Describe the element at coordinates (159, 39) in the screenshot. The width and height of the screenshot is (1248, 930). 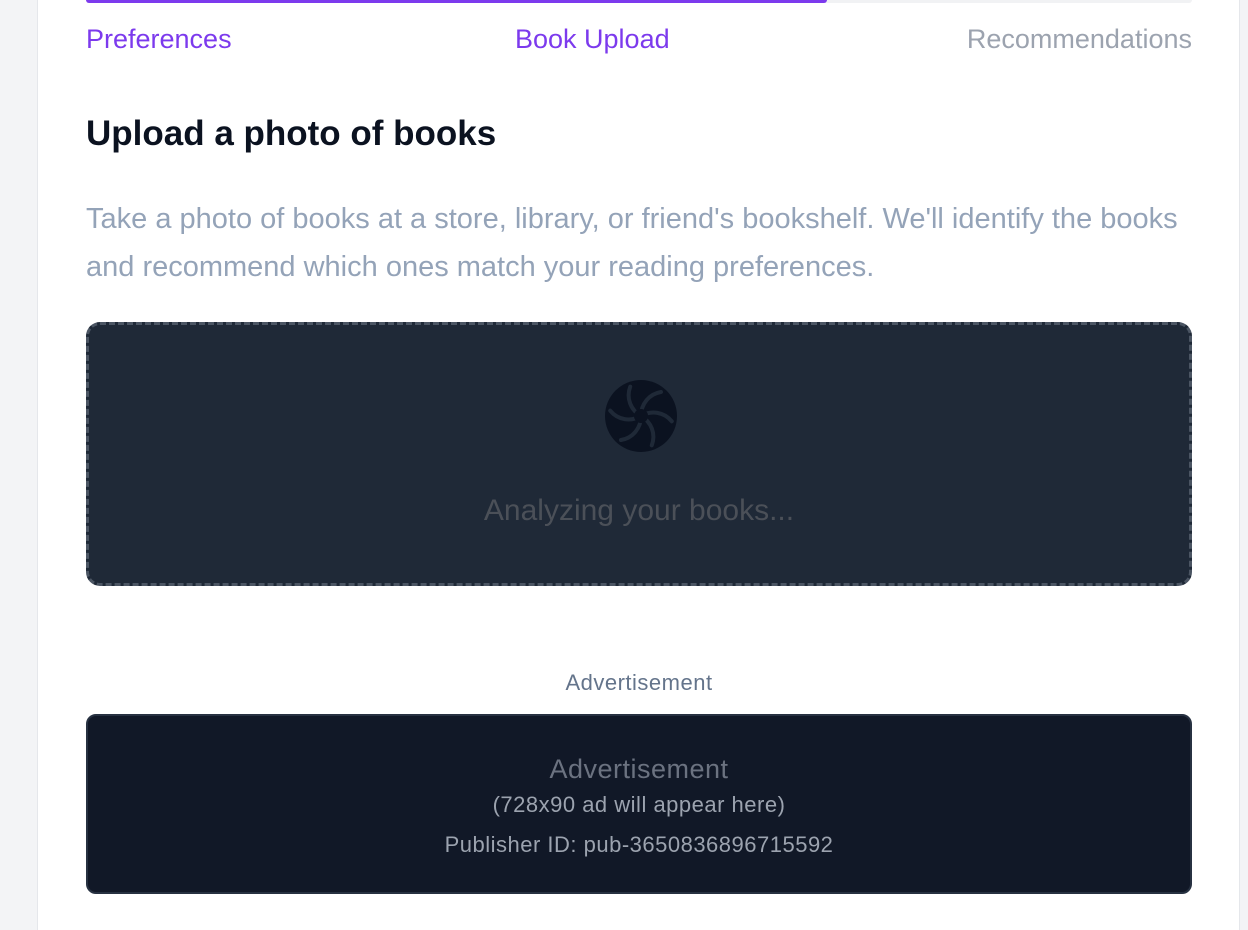
I see `step-preferences: Preferences` at that location.